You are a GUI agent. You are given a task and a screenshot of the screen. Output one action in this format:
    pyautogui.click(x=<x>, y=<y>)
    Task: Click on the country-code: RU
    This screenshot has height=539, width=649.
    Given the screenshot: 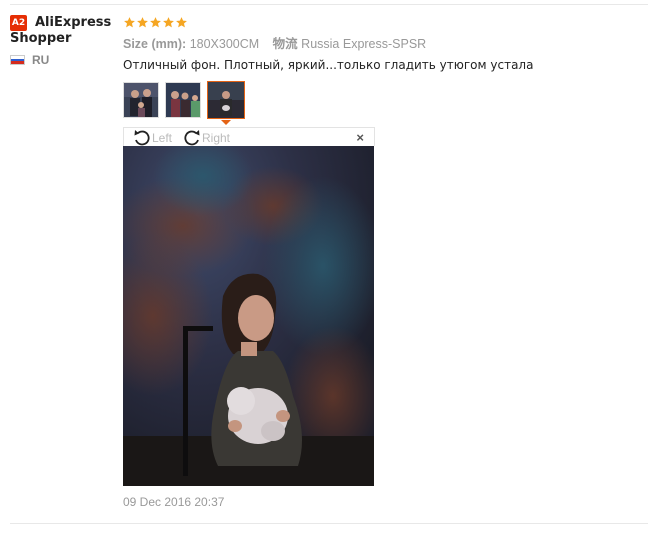 What is the action you would take?
    pyautogui.click(x=41, y=60)
    